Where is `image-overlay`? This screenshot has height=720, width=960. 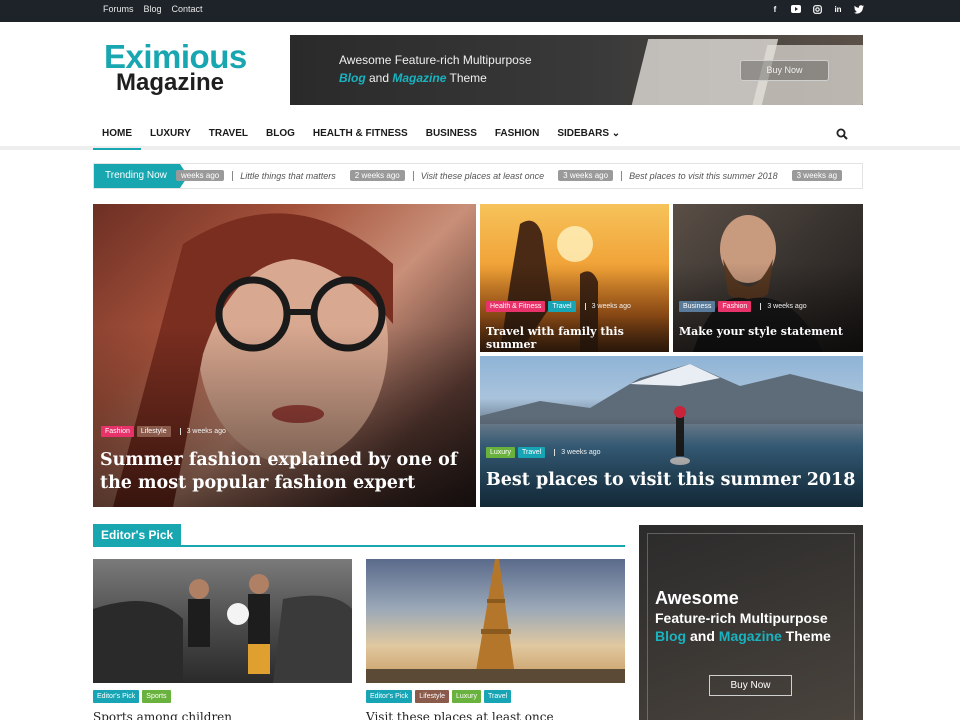 image-overlay is located at coordinates (671, 461).